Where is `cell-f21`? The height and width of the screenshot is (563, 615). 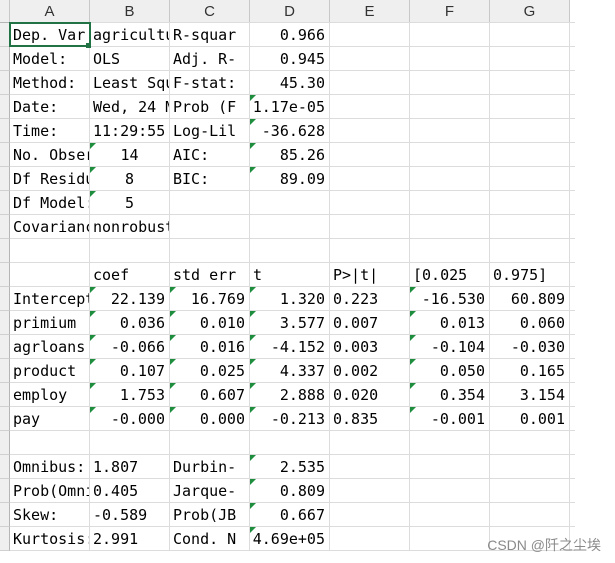 cell-f21 is located at coordinates (449, 515).